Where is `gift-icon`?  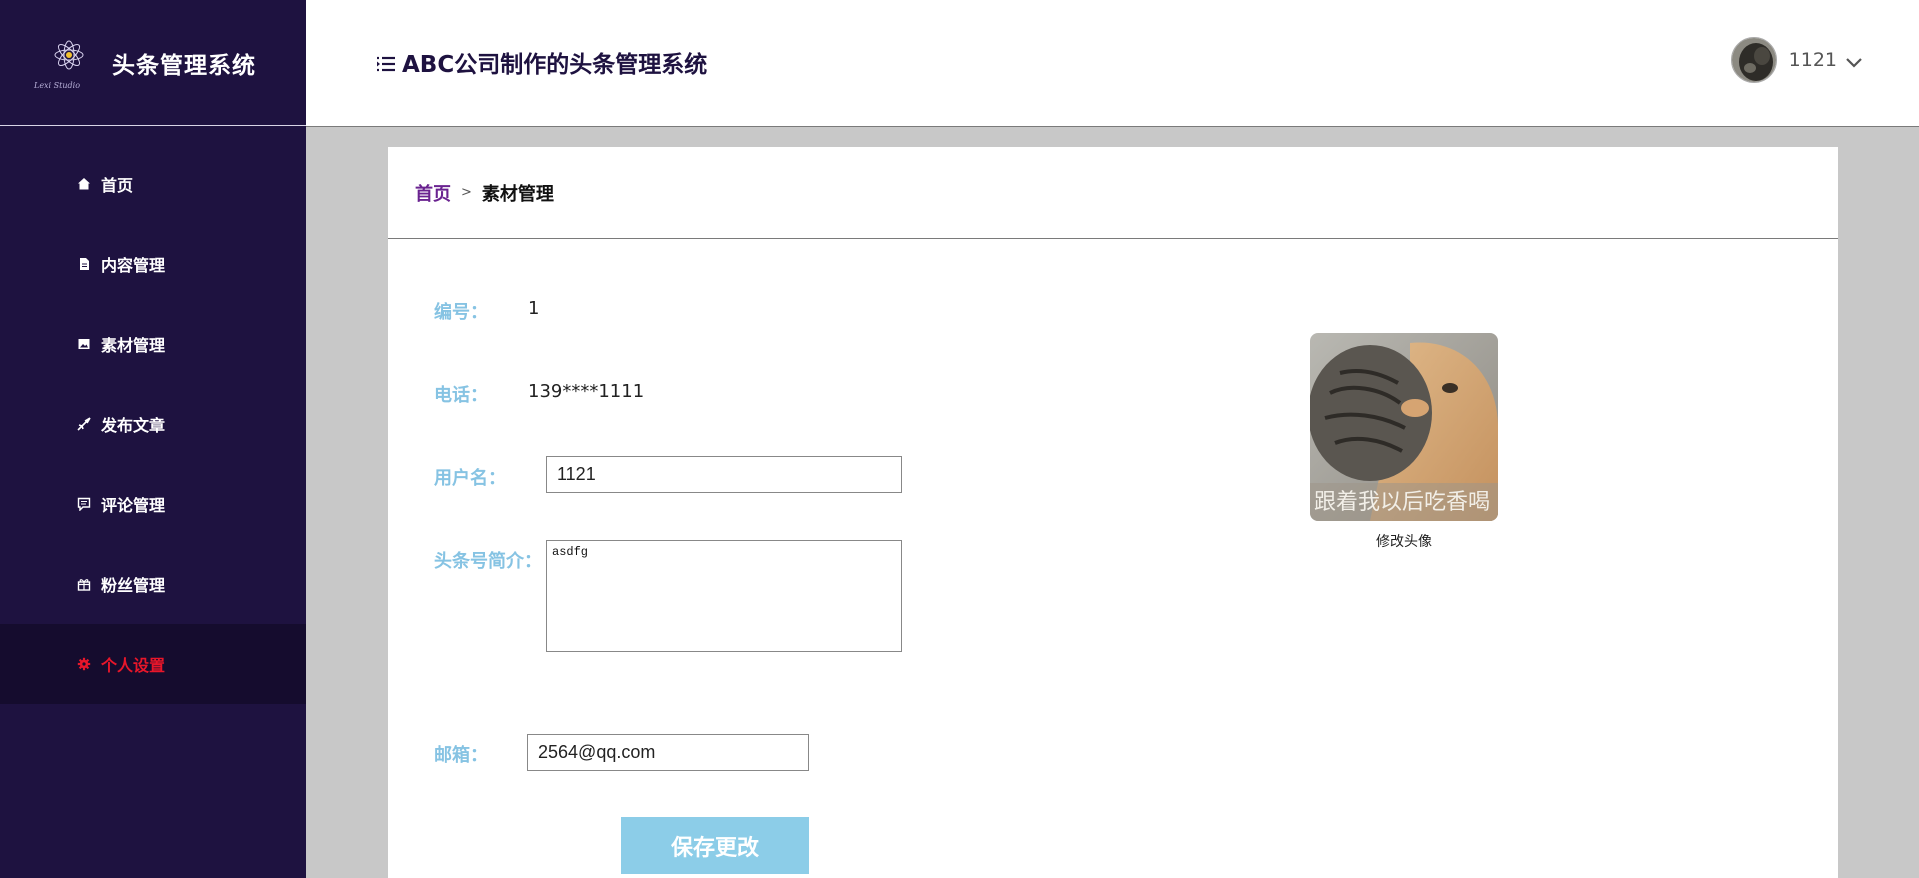
gift-icon is located at coordinates (84, 584).